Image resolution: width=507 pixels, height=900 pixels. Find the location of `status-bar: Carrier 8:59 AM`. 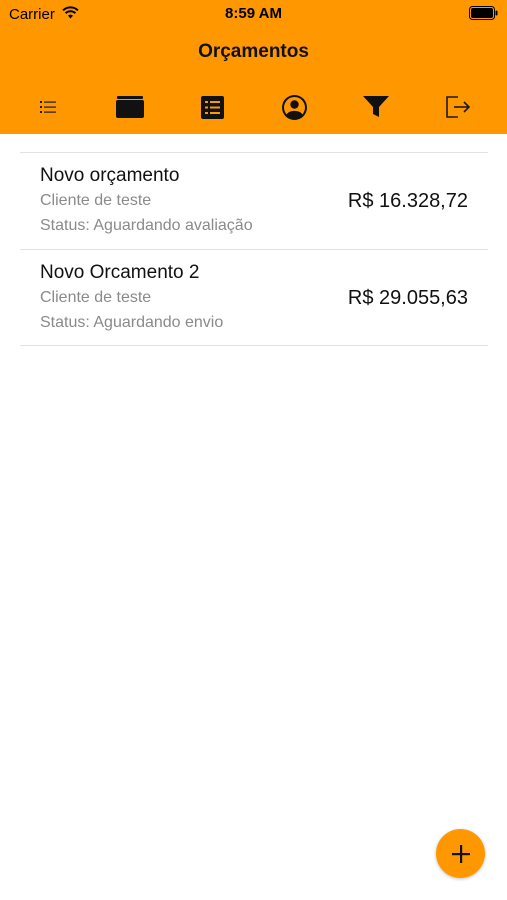

status-bar: Carrier 8:59 AM is located at coordinates (253, 14).